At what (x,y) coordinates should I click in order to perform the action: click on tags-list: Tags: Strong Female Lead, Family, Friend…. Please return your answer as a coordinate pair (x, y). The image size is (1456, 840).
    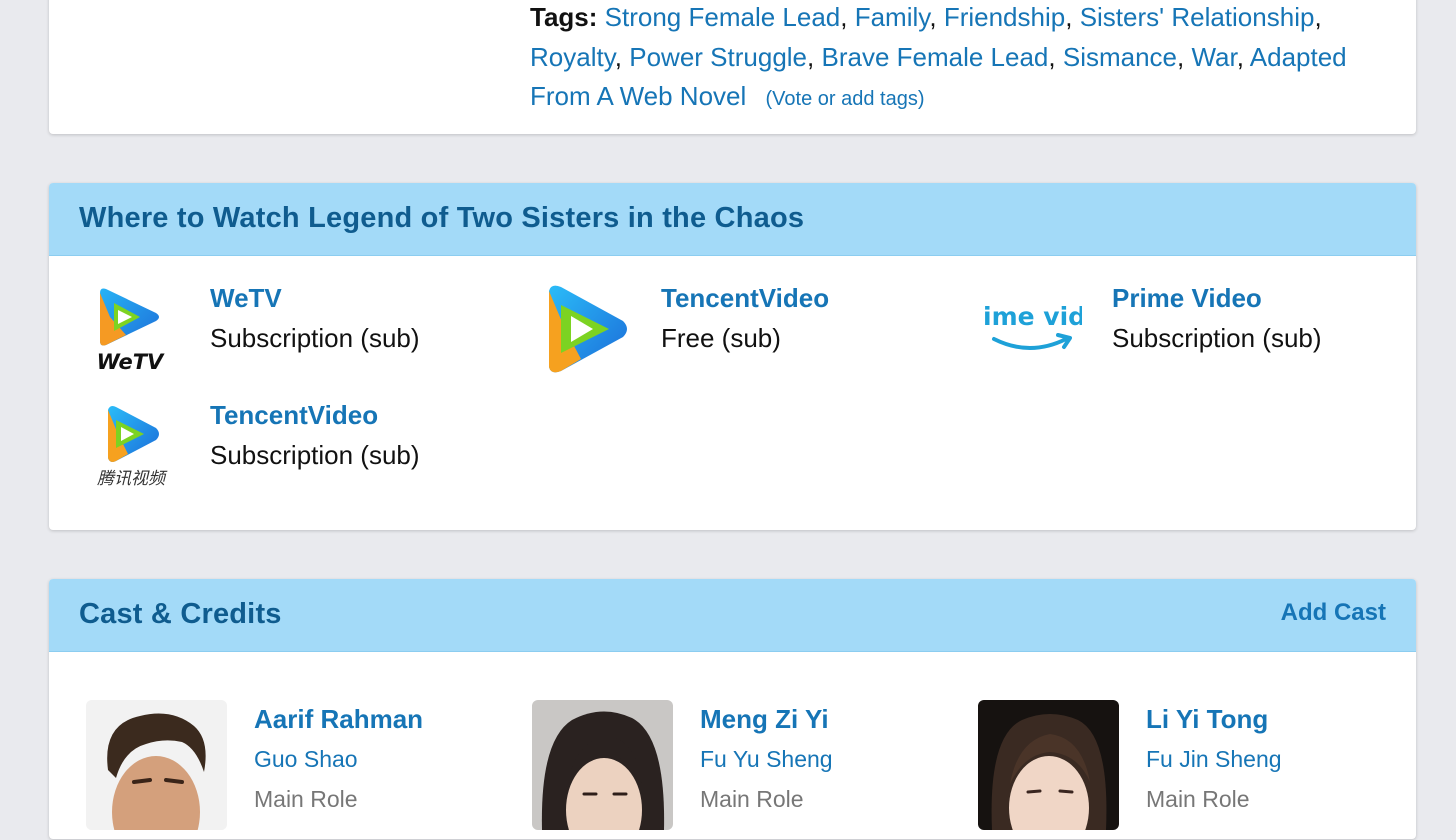
    Looking at the image, I should click on (938, 56).